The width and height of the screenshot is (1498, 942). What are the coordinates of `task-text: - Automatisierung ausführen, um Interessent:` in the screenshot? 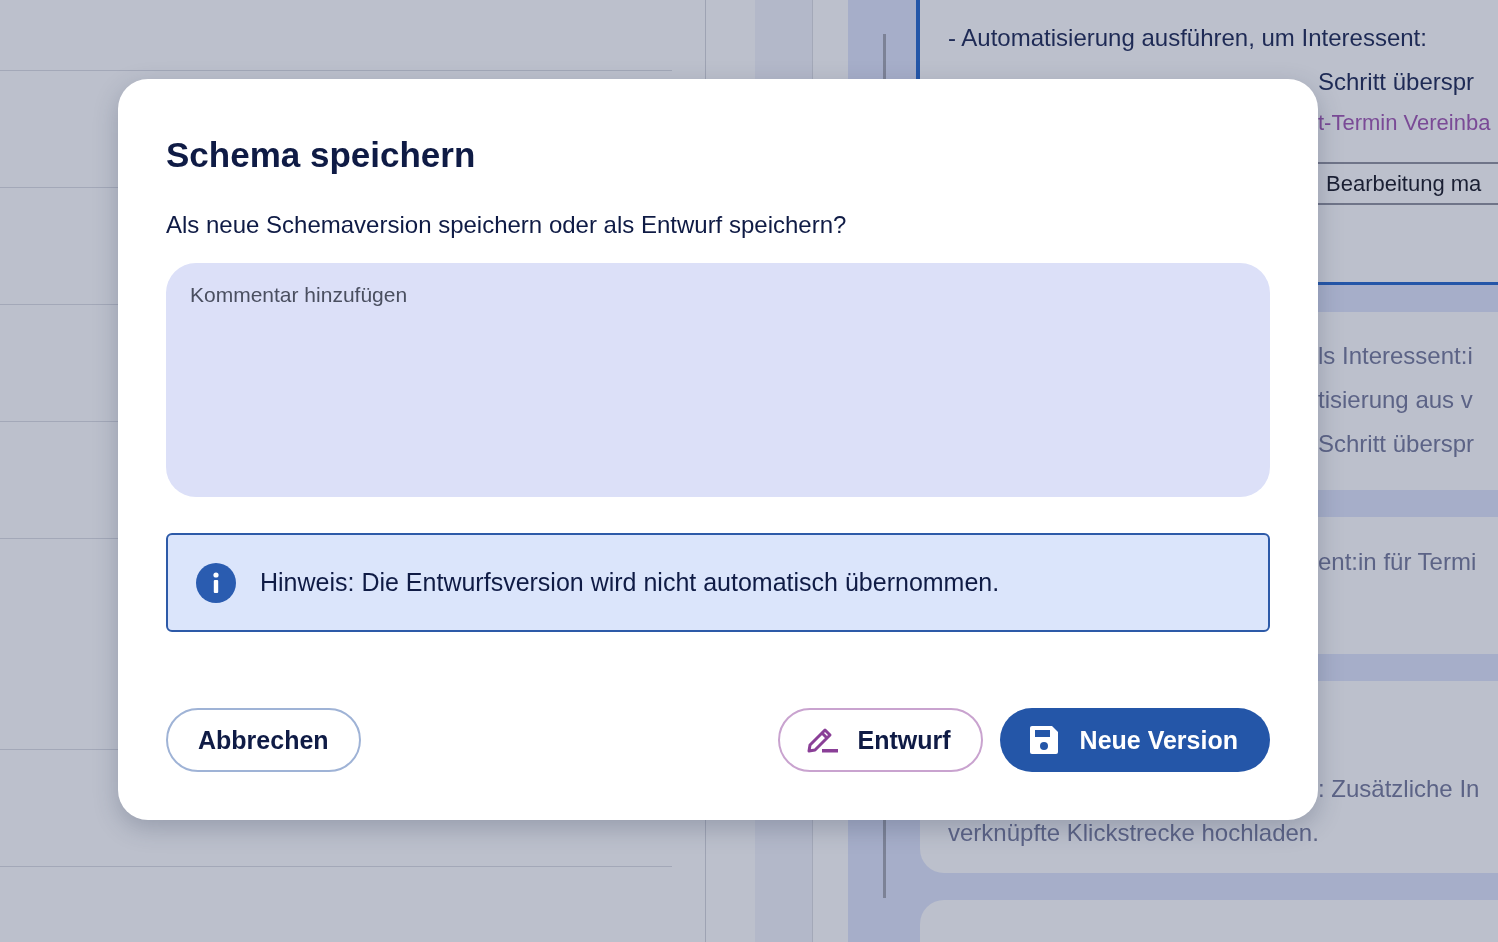 It's located at (1187, 38).